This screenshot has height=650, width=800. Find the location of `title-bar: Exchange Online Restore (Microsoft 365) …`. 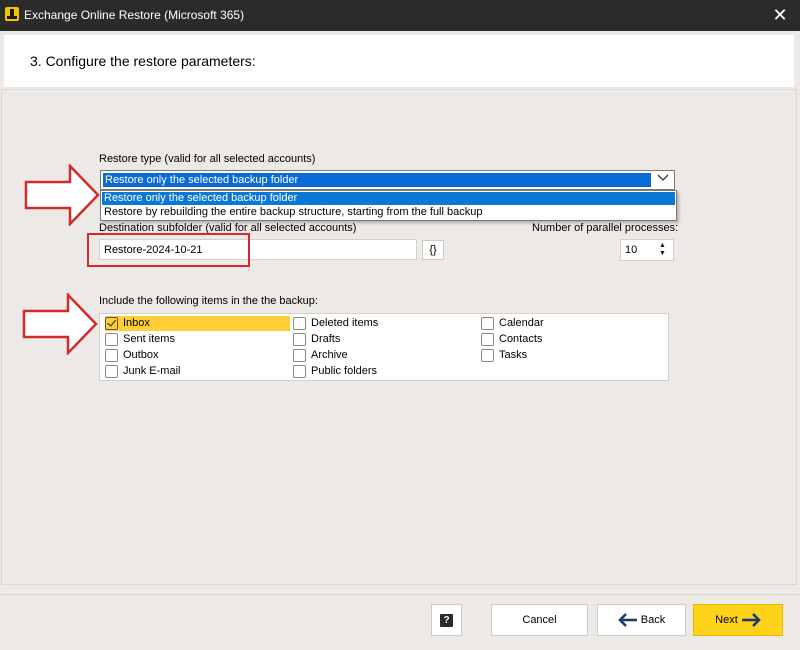

title-bar: Exchange Online Restore (Microsoft 365) … is located at coordinates (400, 15).